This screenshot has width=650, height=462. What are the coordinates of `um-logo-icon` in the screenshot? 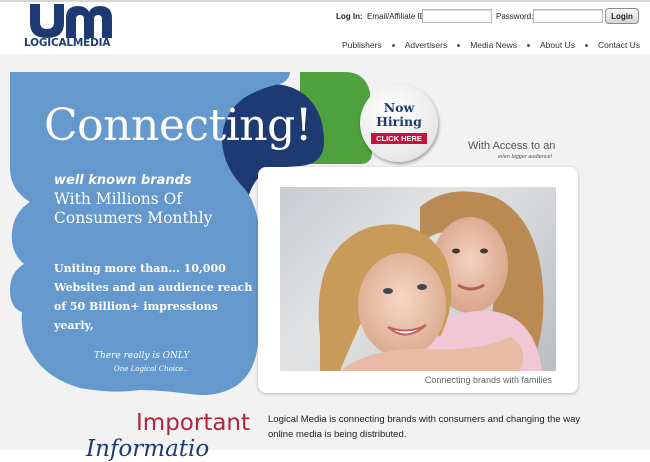 It's located at (71, 21).